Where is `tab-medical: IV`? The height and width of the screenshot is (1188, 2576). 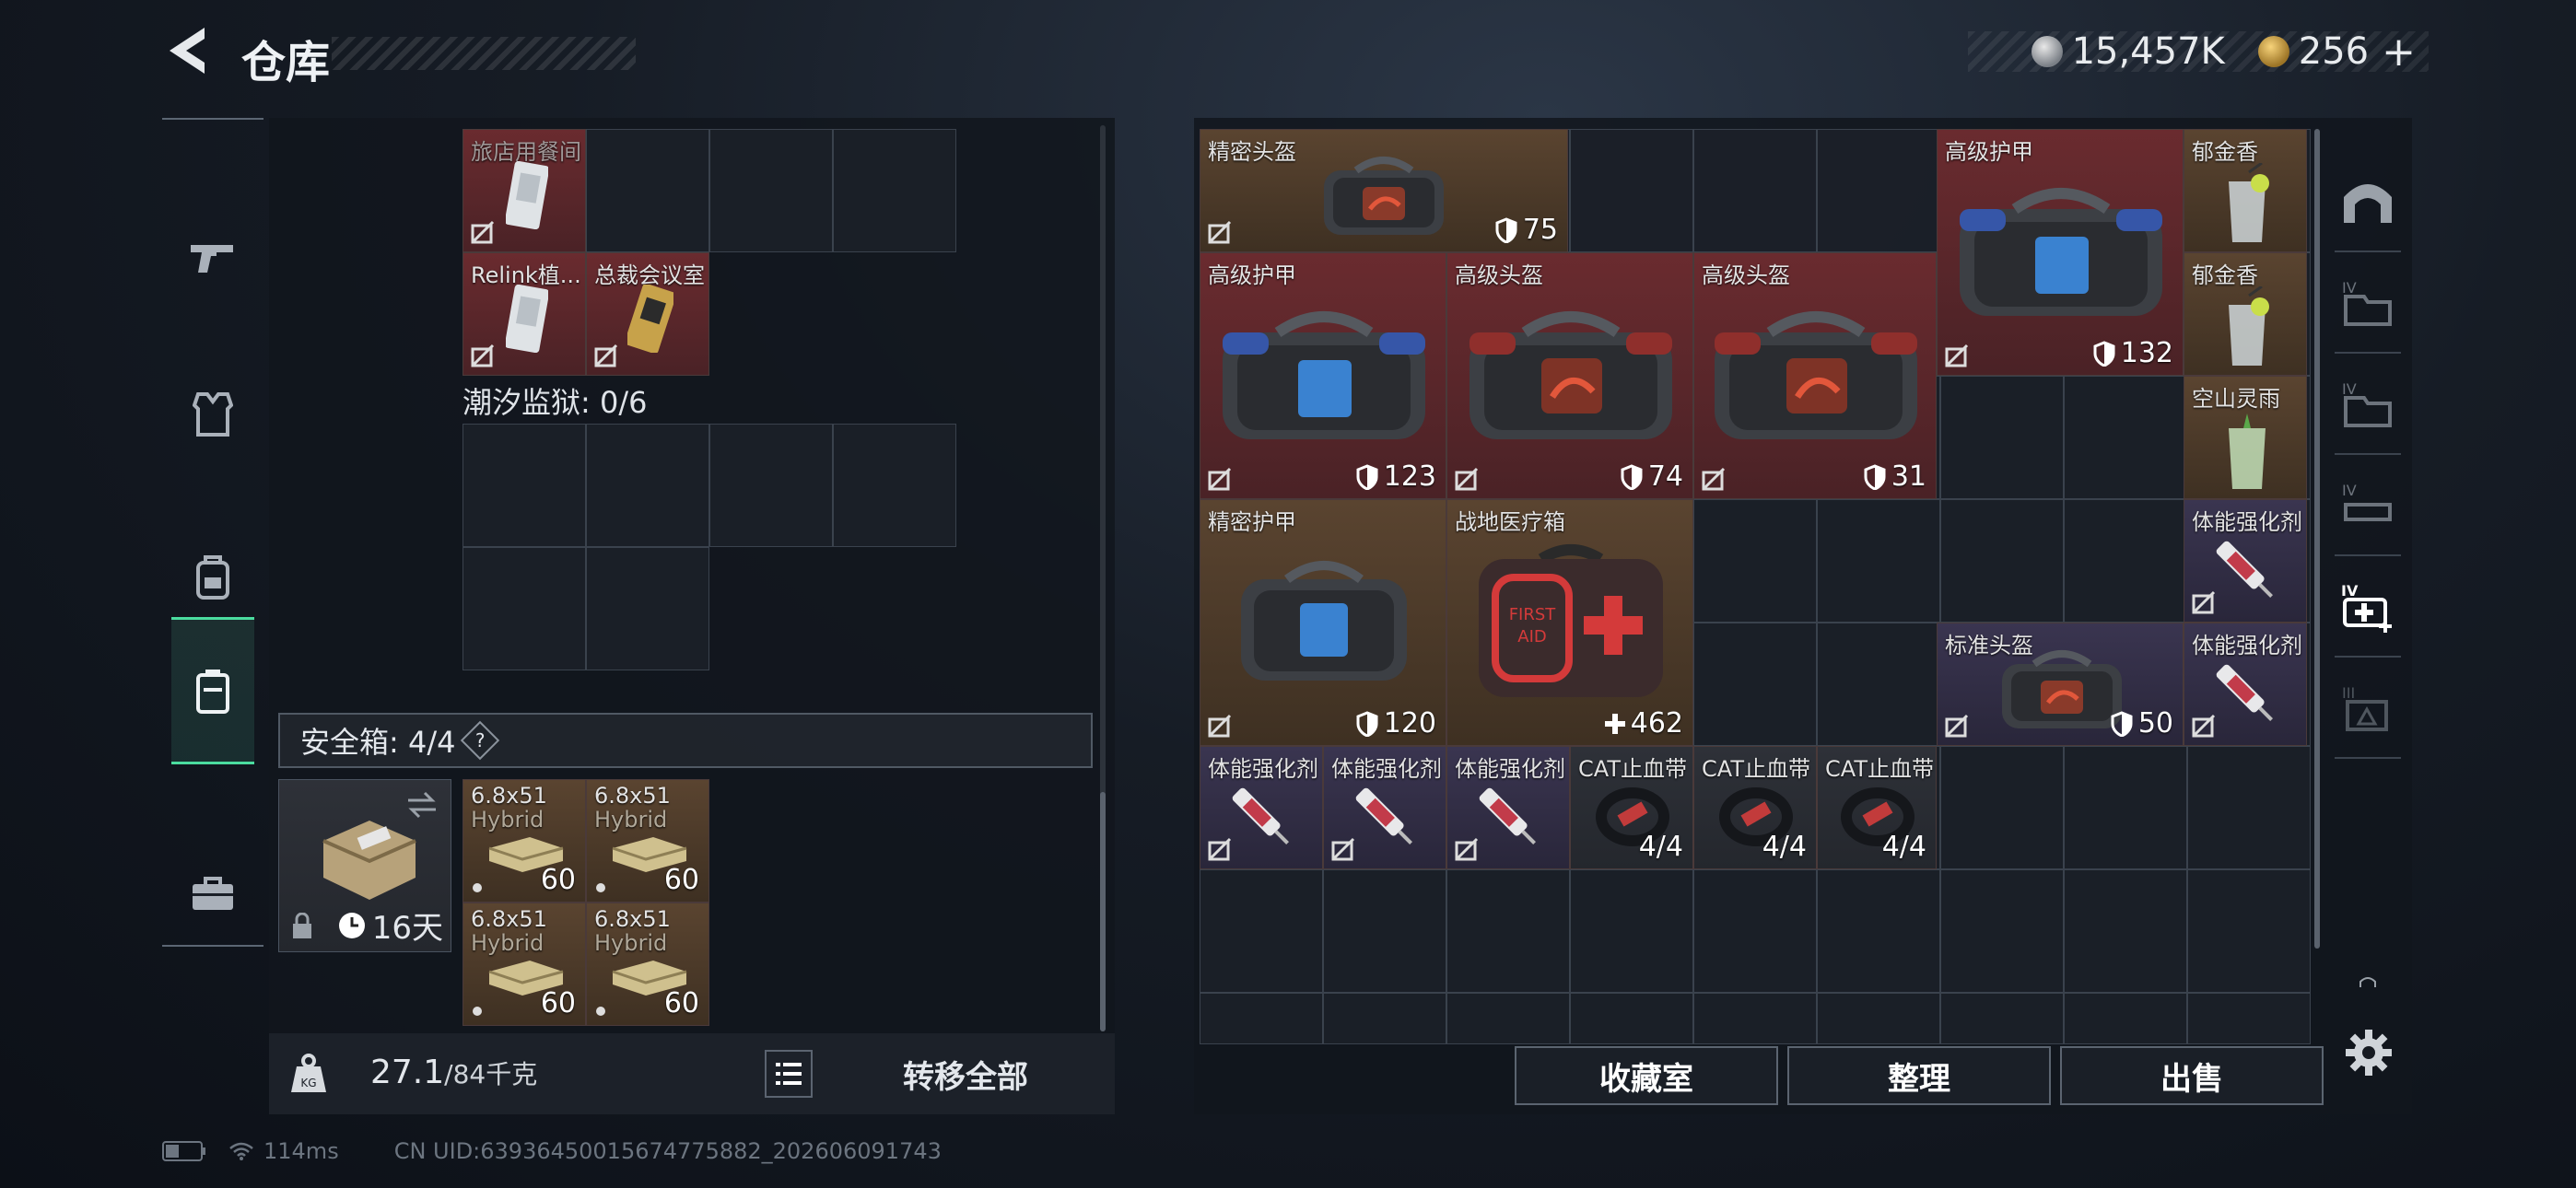
tab-medical: IV is located at coordinates (2368, 607).